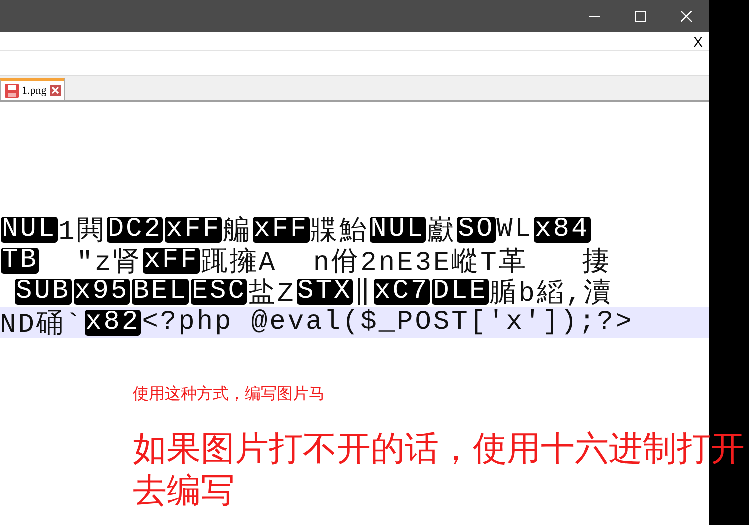 The image size is (749, 525). What do you see at coordinates (640, 16) in the screenshot?
I see `maximize-icon` at bounding box center [640, 16].